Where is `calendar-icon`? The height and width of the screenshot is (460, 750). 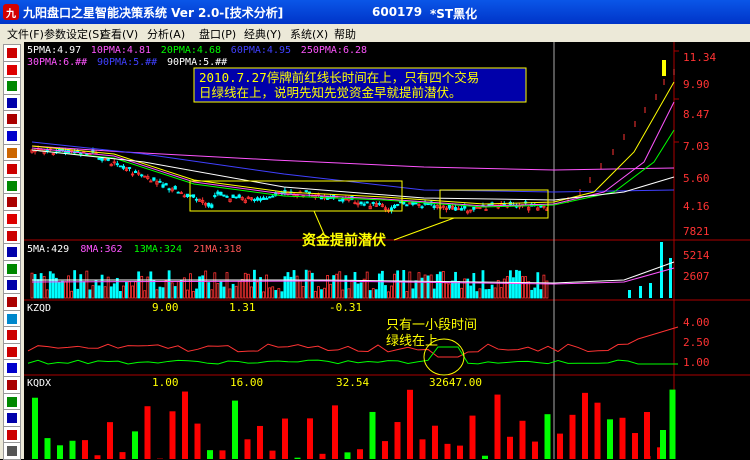 calendar-icon is located at coordinates (12, 219).